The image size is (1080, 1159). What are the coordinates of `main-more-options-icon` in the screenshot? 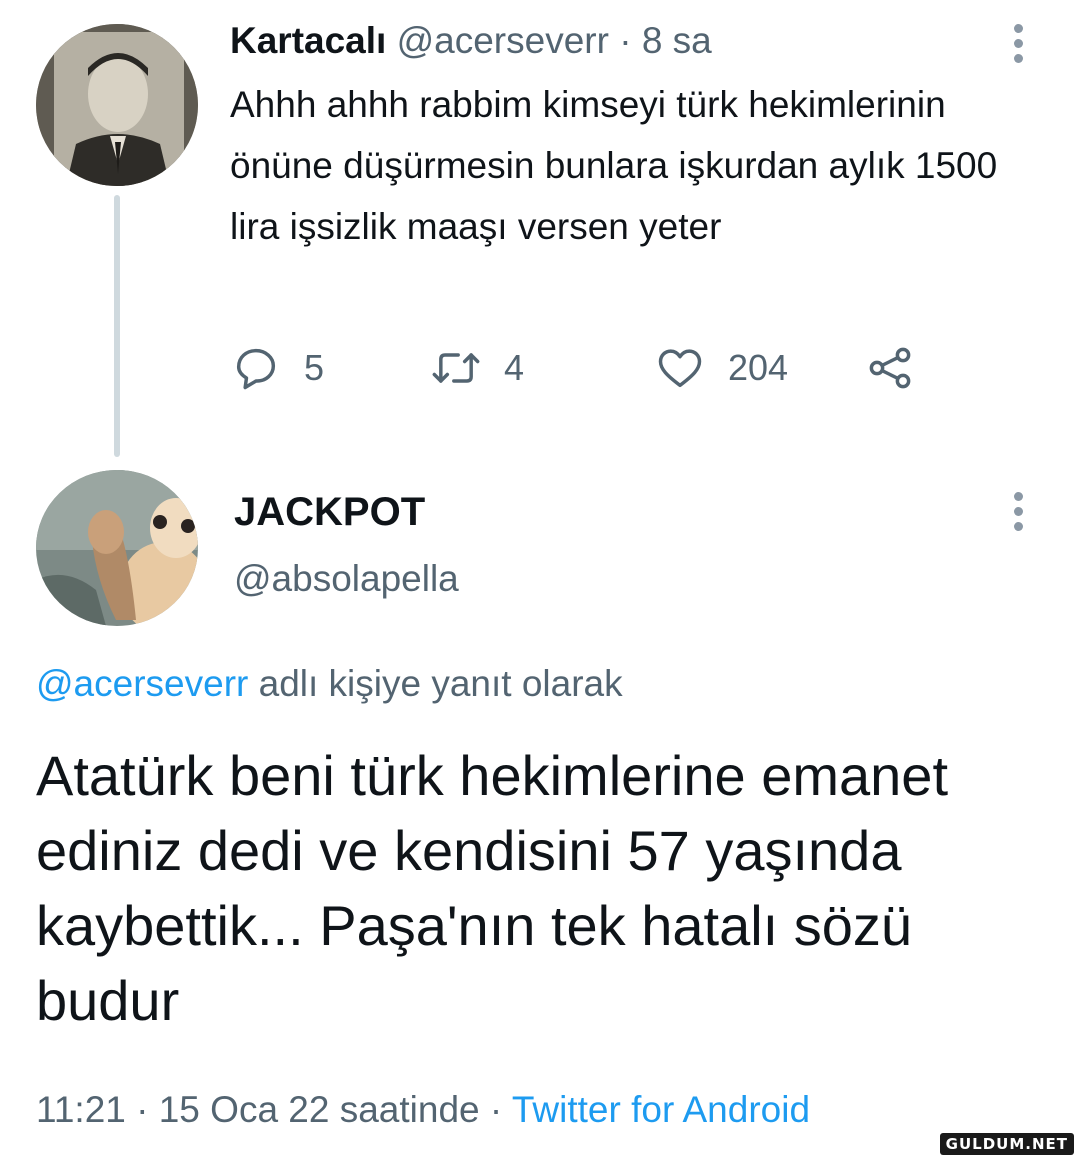 It's located at (1020, 514).